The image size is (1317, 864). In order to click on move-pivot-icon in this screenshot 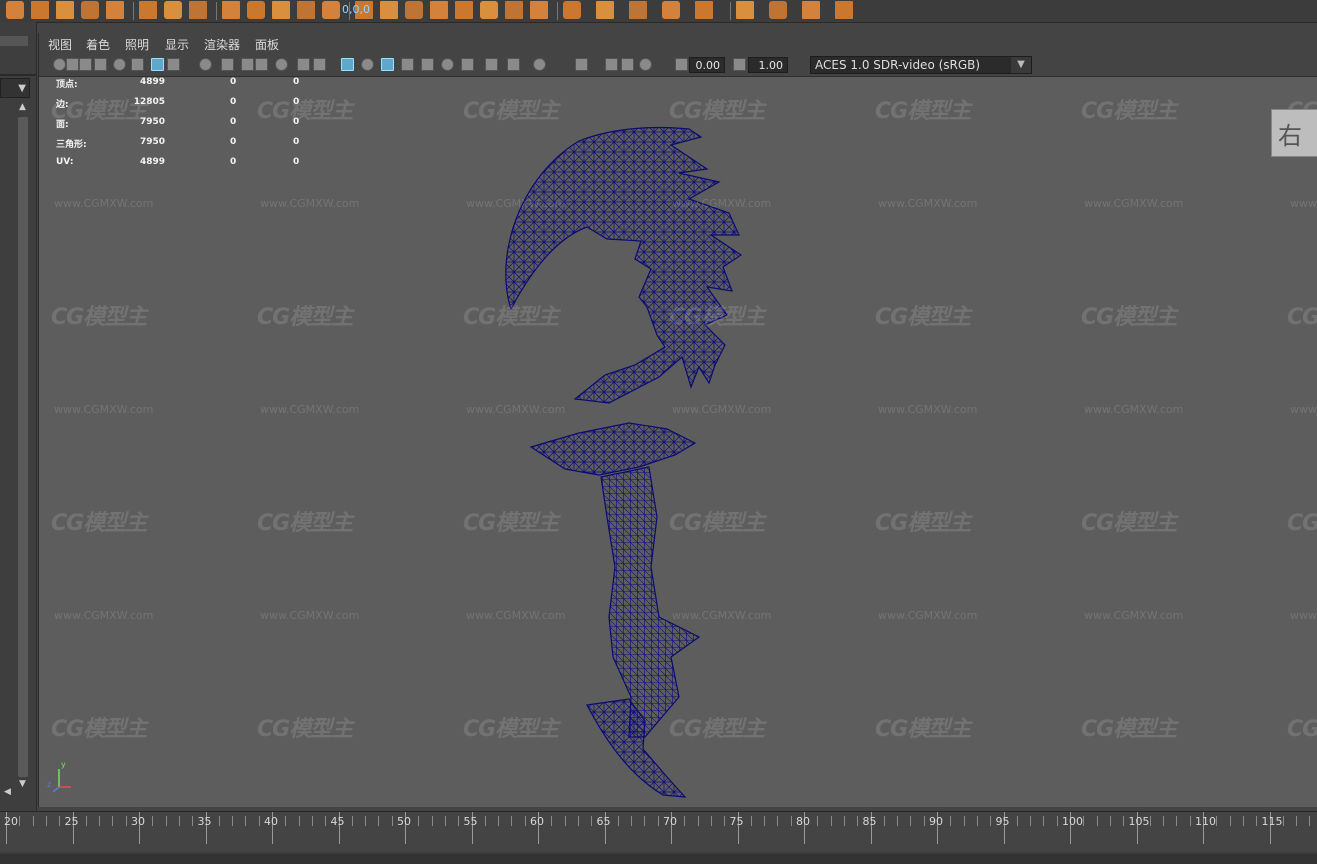, I will do `click(173, 10)`.